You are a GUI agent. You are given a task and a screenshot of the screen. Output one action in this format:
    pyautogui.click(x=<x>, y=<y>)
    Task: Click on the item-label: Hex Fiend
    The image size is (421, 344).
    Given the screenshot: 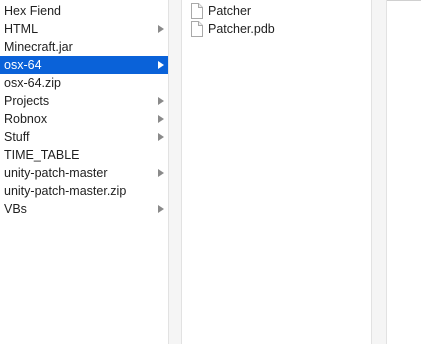 What is the action you would take?
    pyautogui.click(x=32, y=11)
    